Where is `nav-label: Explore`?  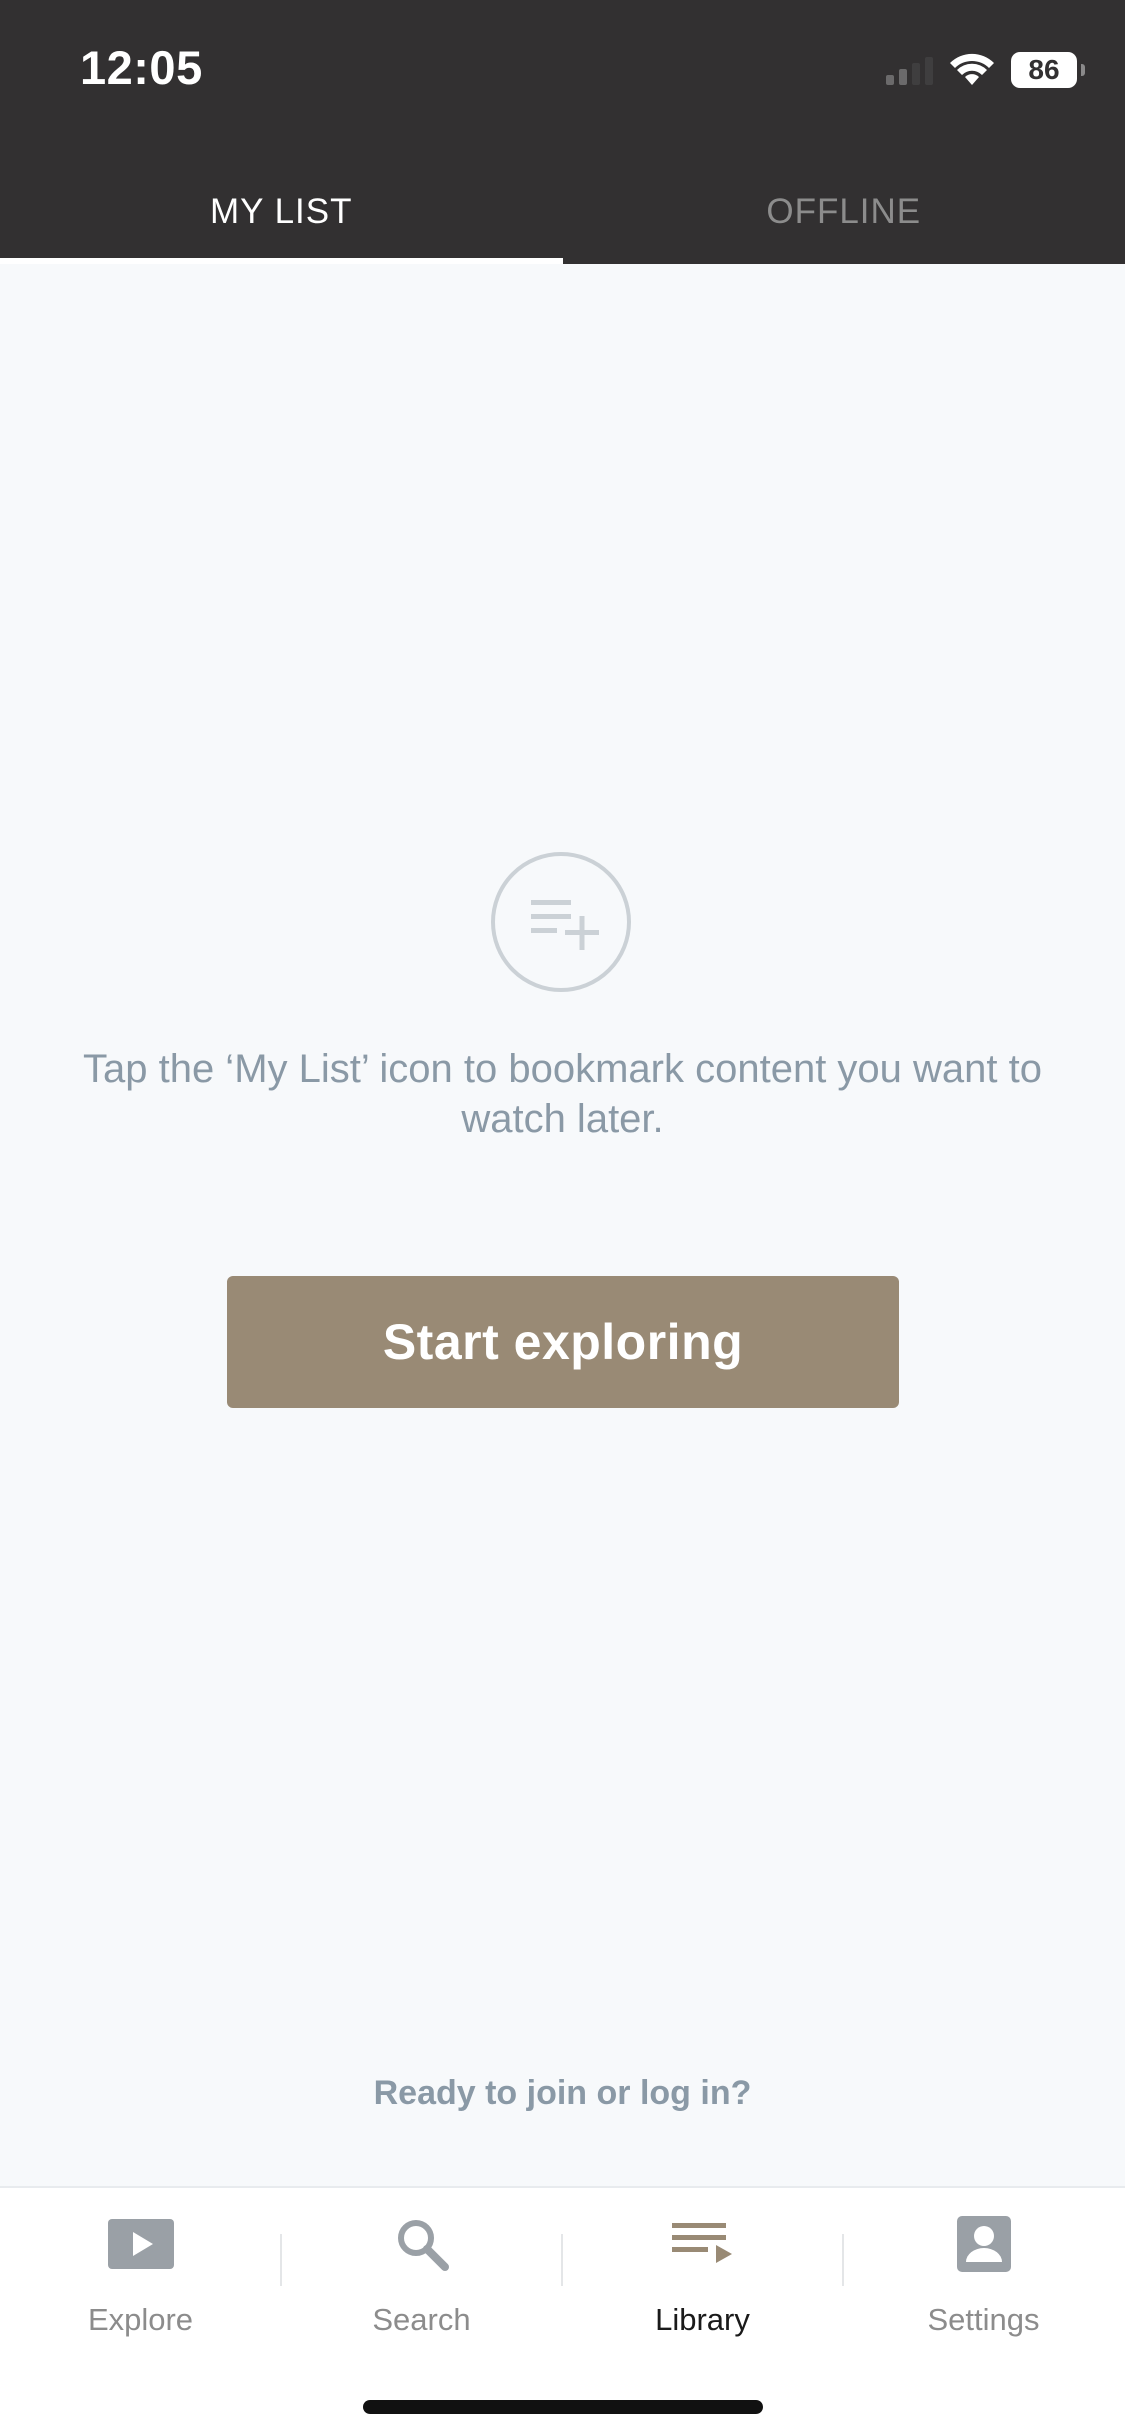 nav-label: Explore is located at coordinates (140, 2319).